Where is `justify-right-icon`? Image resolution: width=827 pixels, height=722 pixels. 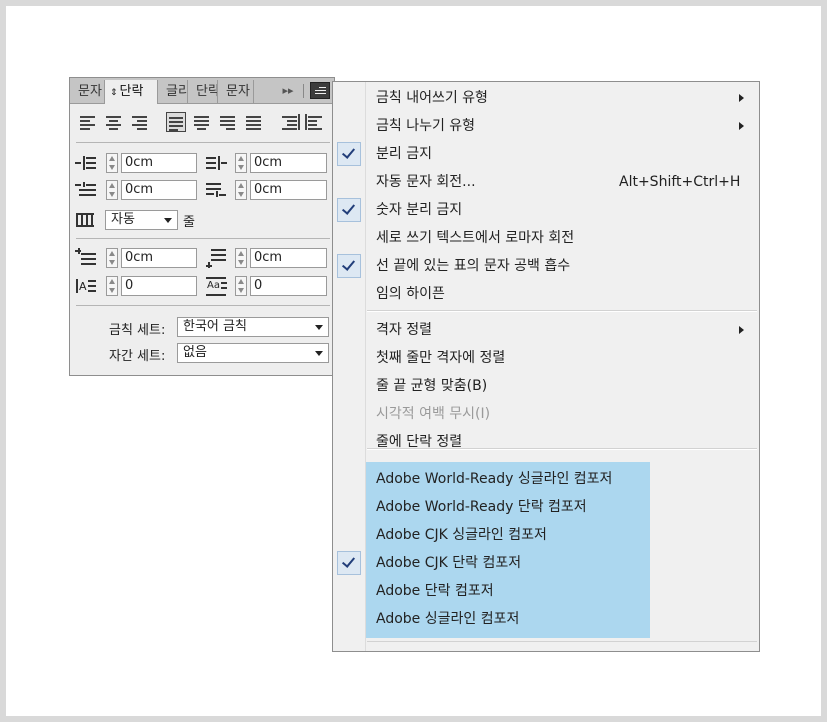 justify-right-icon is located at coordinates (228, 122).